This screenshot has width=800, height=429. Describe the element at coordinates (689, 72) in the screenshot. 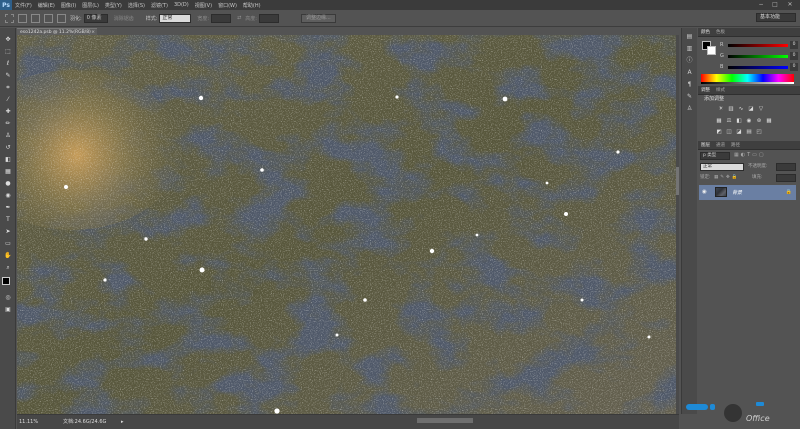

I see `character-panel-icon: A` at that location.